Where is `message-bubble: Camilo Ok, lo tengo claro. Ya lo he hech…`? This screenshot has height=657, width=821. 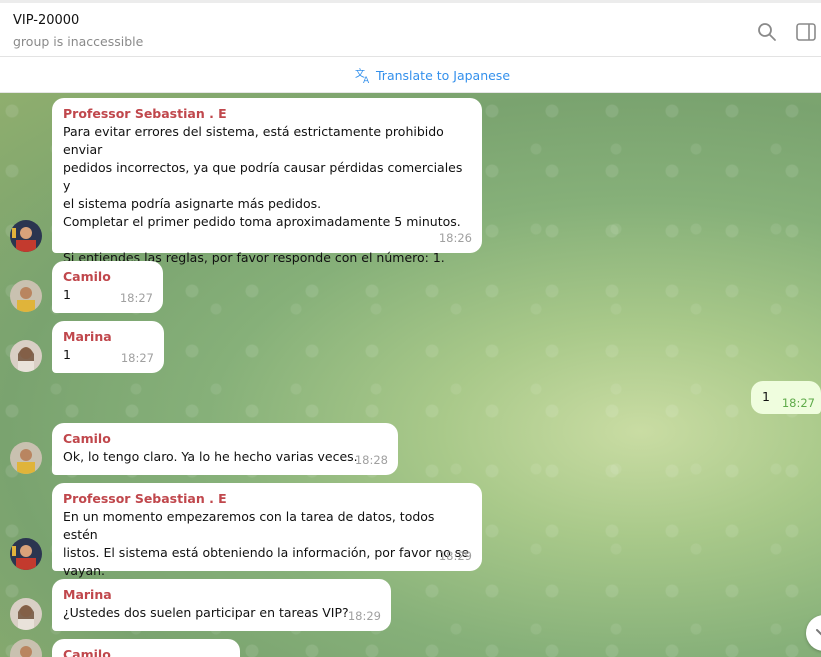
message-bubble: Camilo Ok, lo tengo claro. Ya lo he hech… is located at coordinates (225, 449).